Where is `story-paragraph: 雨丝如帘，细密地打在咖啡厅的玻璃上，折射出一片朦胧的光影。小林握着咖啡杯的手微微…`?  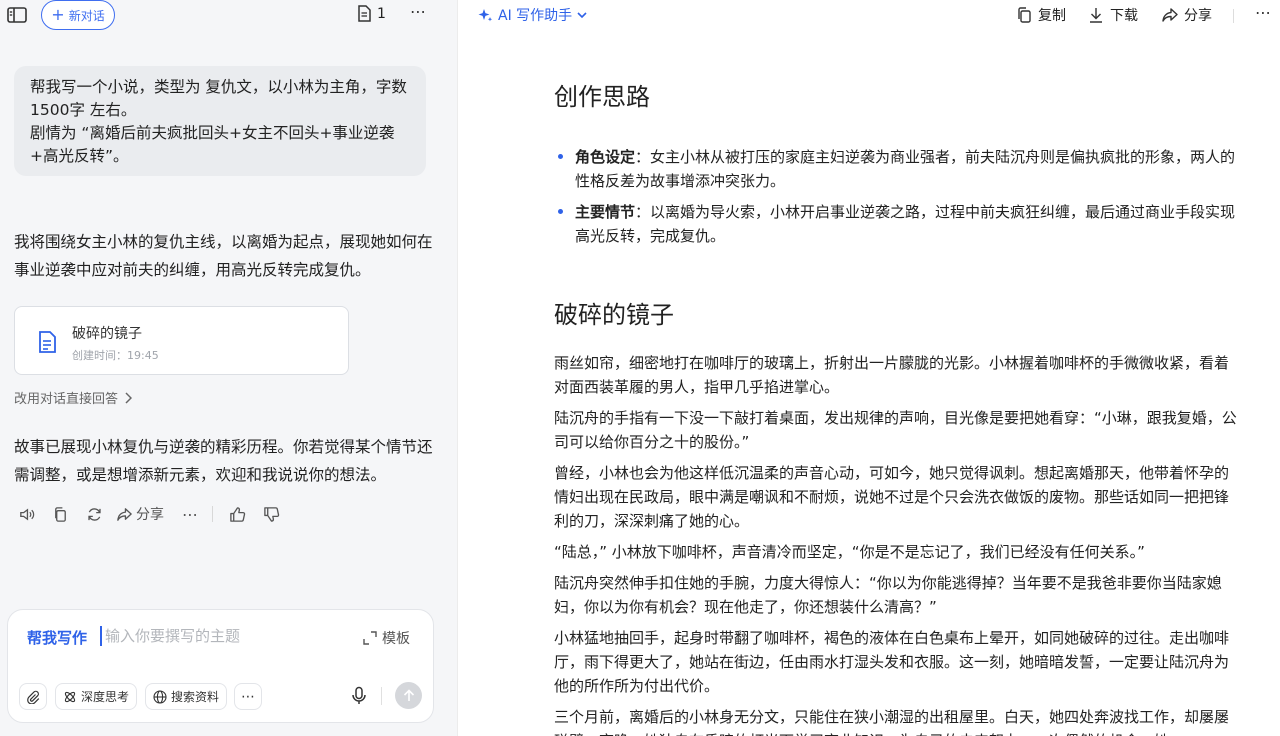 story-paragraph: 雨丝如帘，细密地打在咖啡厅的玻璃上，折射出一片朦胧的光影。小林握着咖啡杯的手微微… is located at coordinates (892, 375).